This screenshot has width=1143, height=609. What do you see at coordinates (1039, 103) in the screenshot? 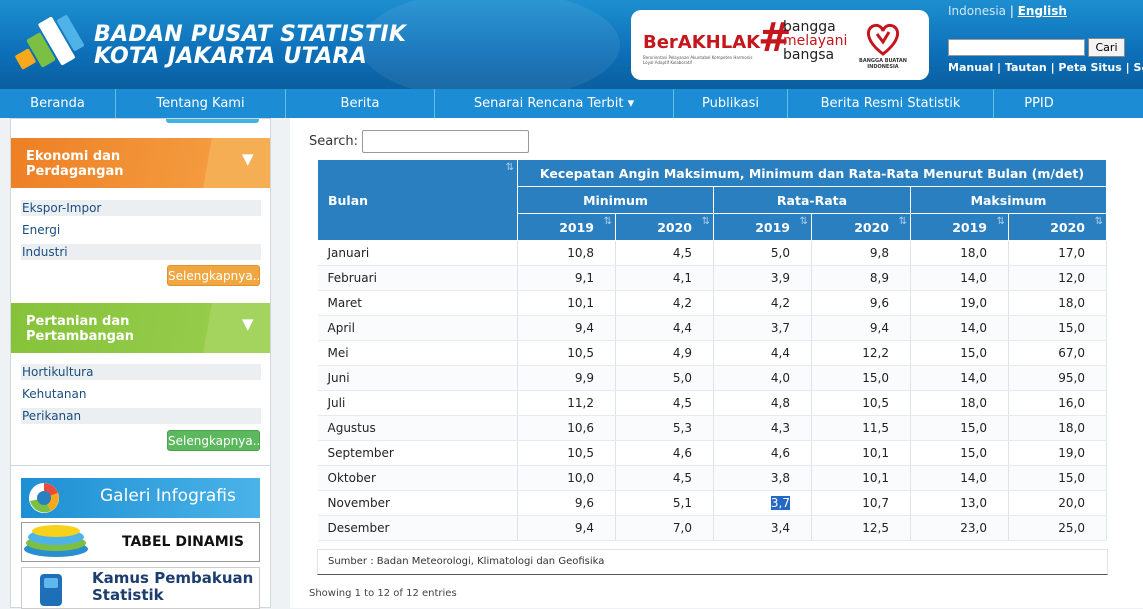
I see `nav-ppid: PPID` at bounding box center [1039, 103].